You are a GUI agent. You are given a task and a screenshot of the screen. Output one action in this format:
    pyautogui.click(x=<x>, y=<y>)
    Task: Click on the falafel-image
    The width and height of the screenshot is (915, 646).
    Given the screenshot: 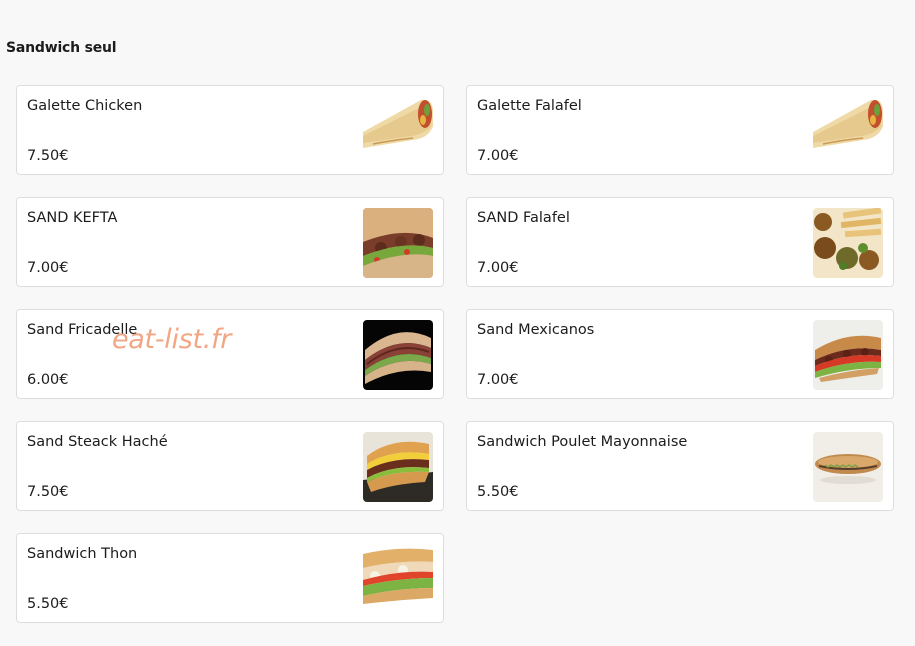 What is the action you would take?
    pyautogui.click(x=848, y=243)
    